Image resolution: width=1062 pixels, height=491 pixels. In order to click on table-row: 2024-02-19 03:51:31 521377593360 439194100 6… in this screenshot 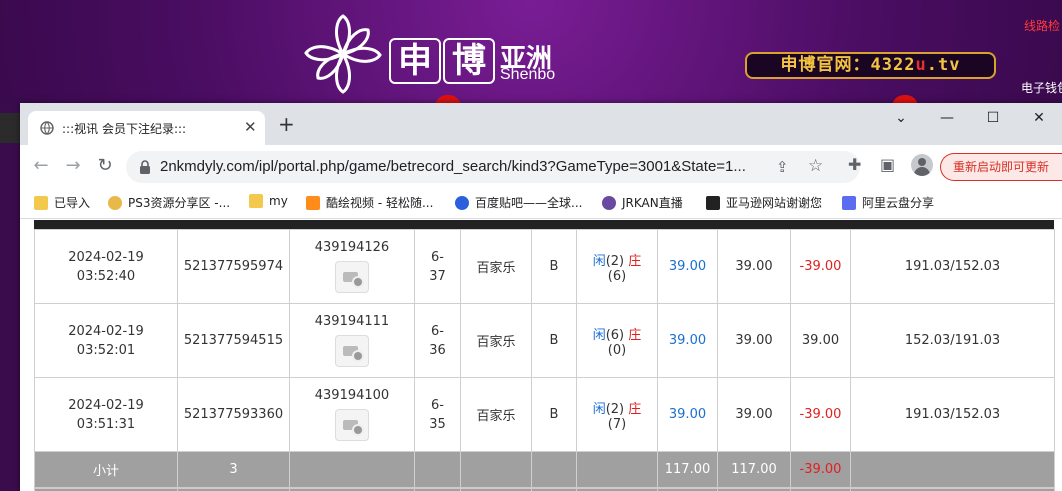, I will do `click(544, 414)`.